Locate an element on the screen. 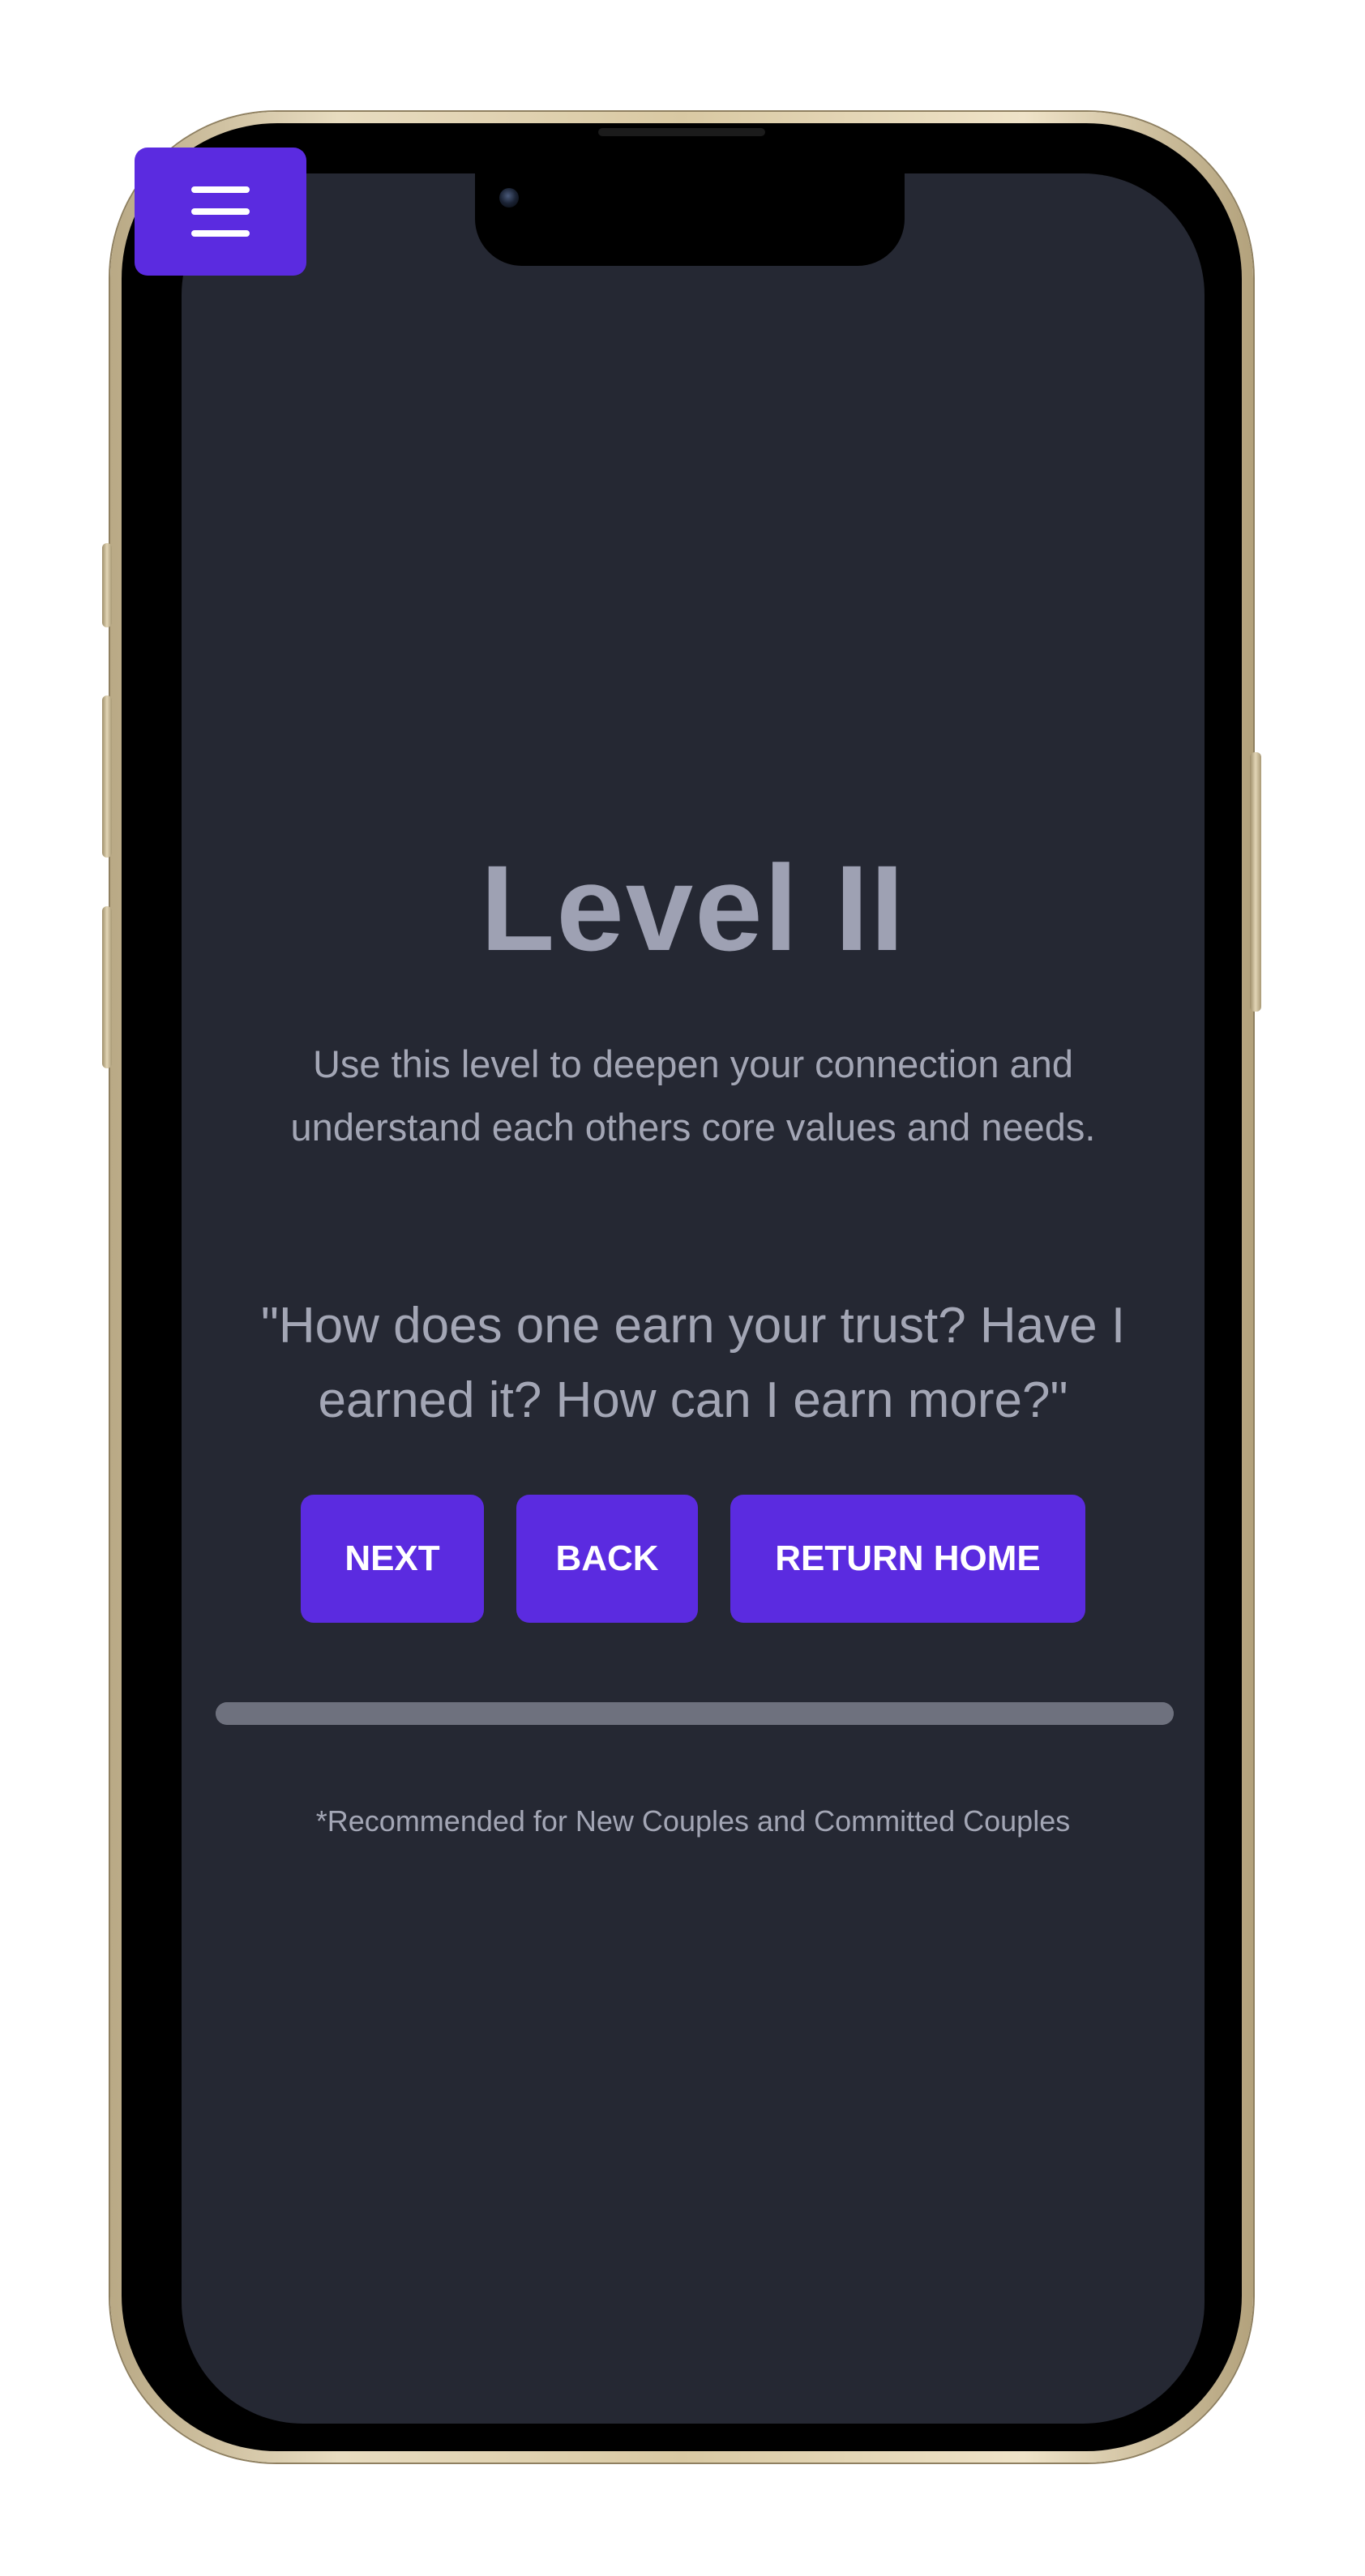 The height and width of the screenshot is (2576, 1365). level-title: Level II is located at coordinates (693, 908).